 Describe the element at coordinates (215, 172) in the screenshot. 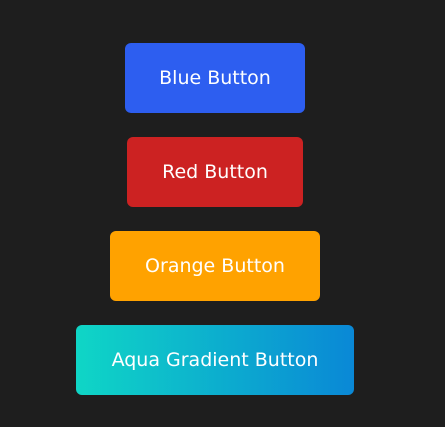

I see `red-button: Red Button` at that location.